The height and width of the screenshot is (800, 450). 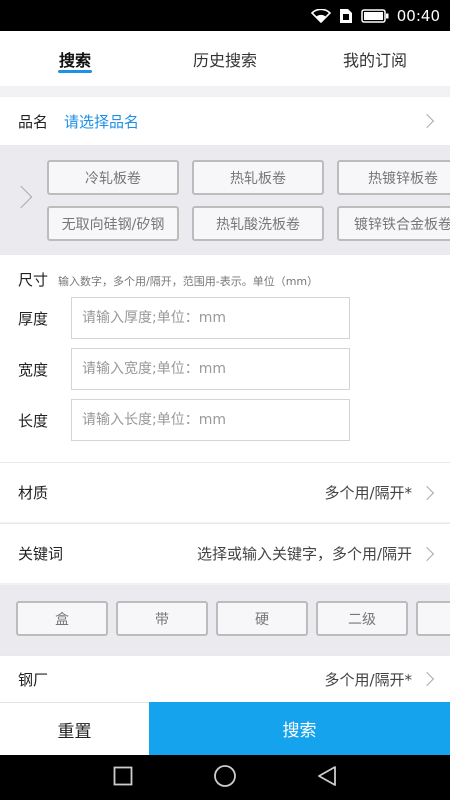 I want to click on search-button: 搜索, so click(x=299, y=728).